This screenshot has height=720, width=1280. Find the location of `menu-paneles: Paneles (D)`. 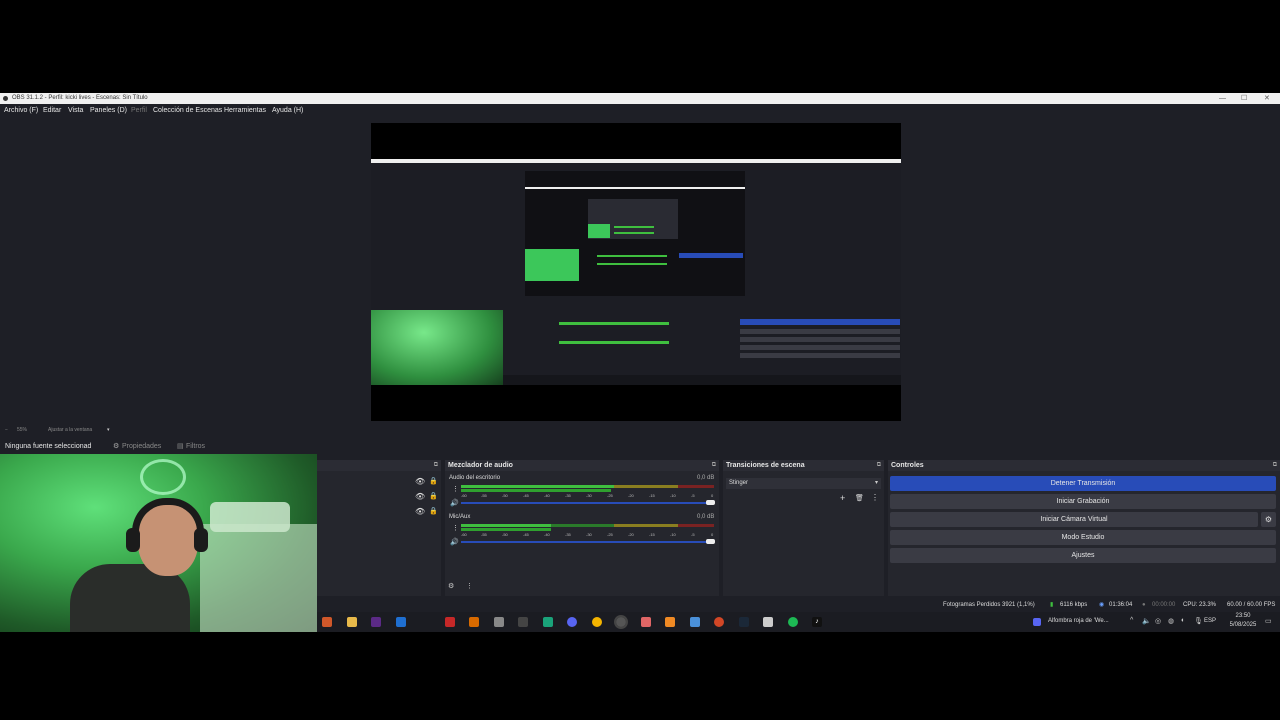

menu-paneles: Paneles (D) is located at coordinates (108, 110).